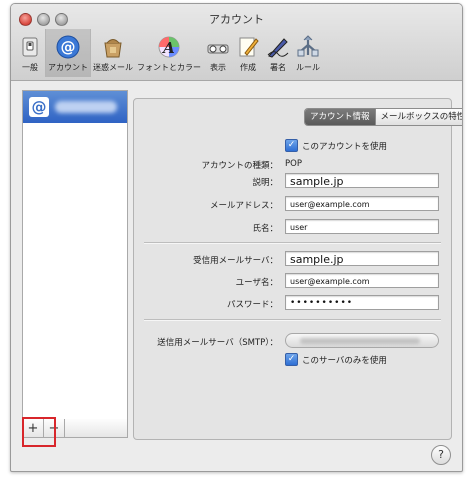 The image size is (472, 480). I want to click on enable-account-checkbox: ✓ このアカウントを使用, so click(336, 145).